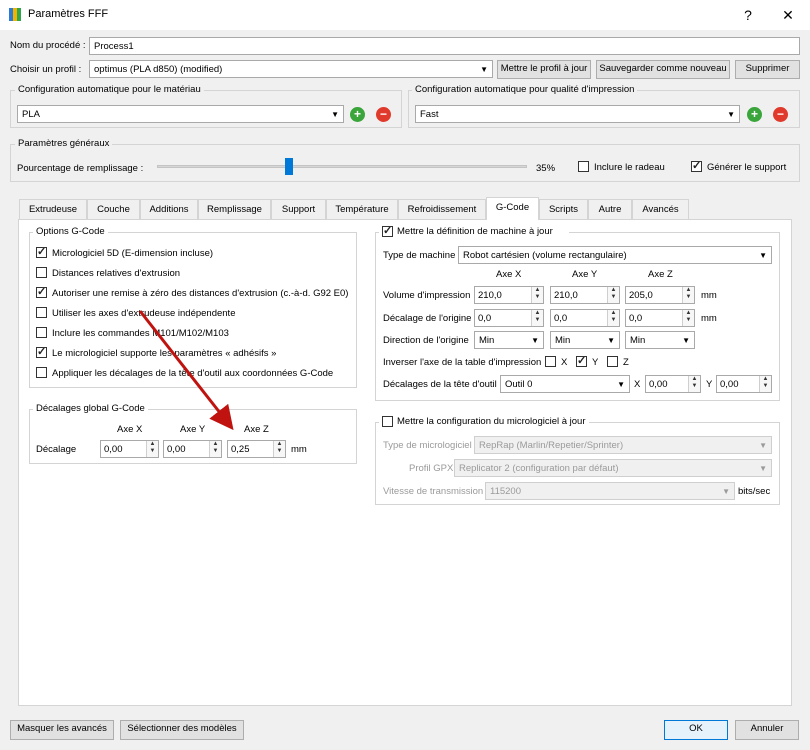 The height and width of the screenshot is (750, 810). What do you see at coordinates (544, 69) in the screenshot?
I see `update-profile-button: Mettre le profil à jour` at bounding box center [544, 69].